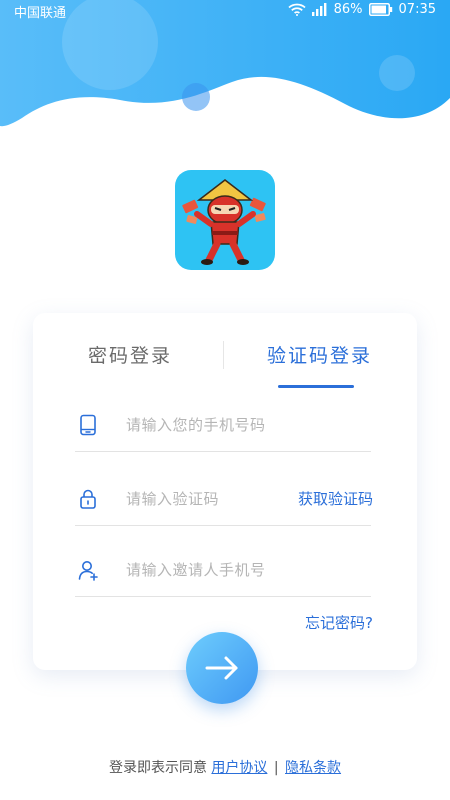 Image resolution: width=450 pixels, height=800 pixels. What do you see at coordinates (339, 622) in the screenshot?
I see `forgot-password-link: 忘记密码?` at bounding box center [339, 622].